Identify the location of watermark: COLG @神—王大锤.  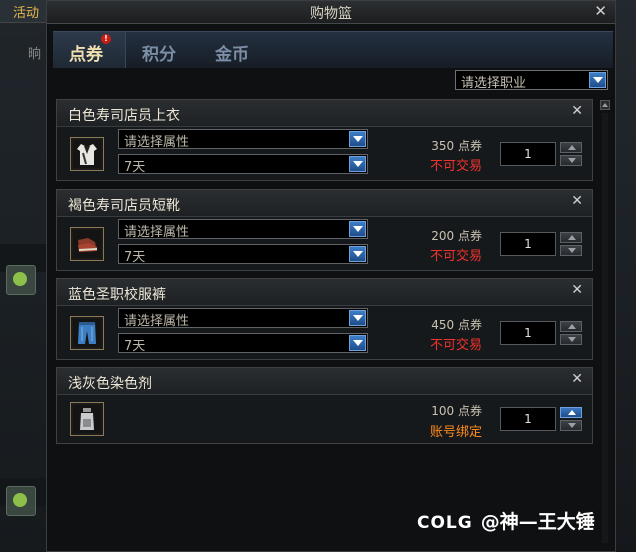
(506, 520).